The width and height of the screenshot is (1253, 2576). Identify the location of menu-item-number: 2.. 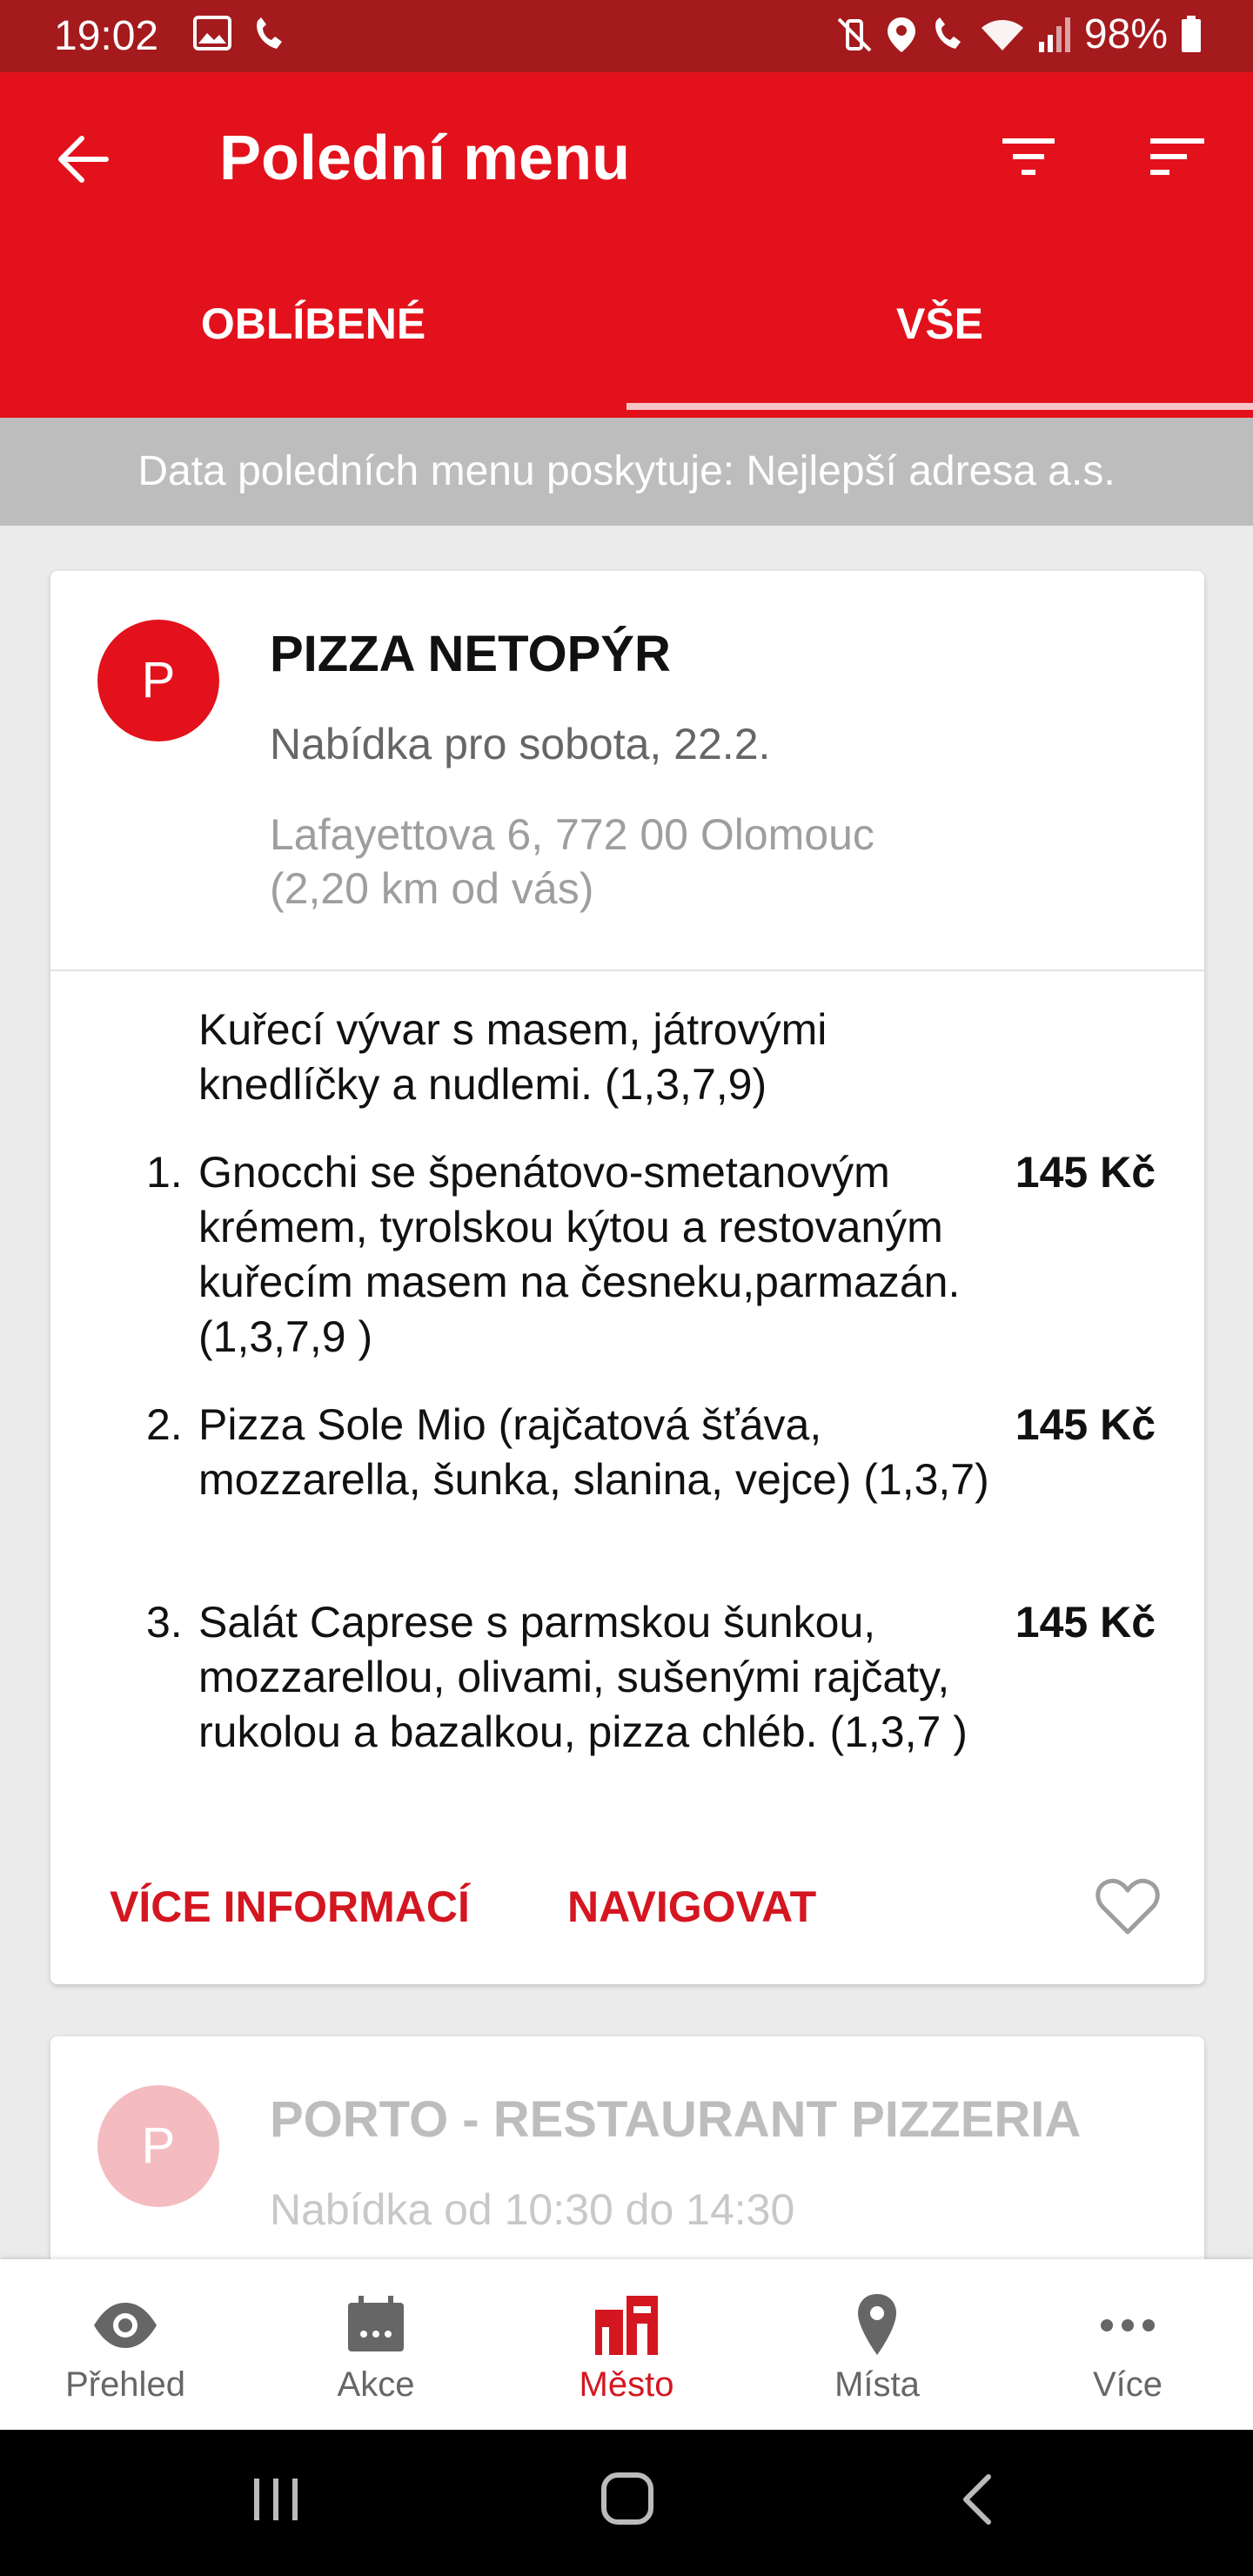
(164, 1424).